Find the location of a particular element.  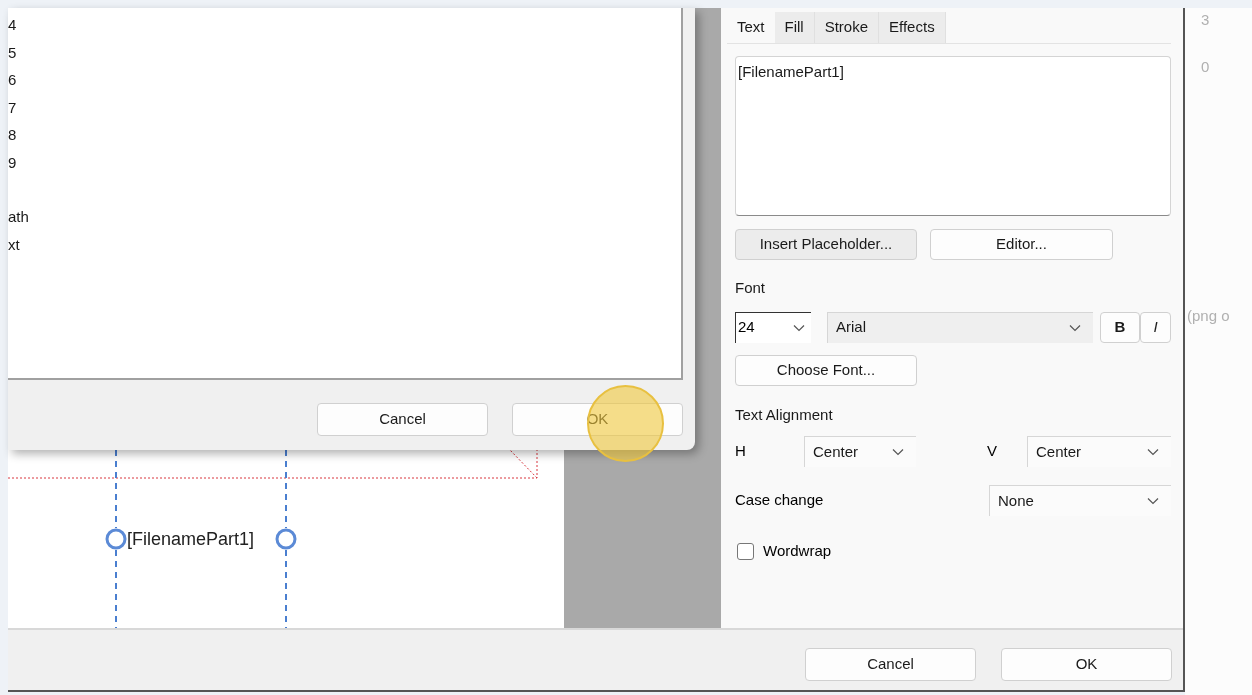

list-item: ath is located at coordinates (18, 217).